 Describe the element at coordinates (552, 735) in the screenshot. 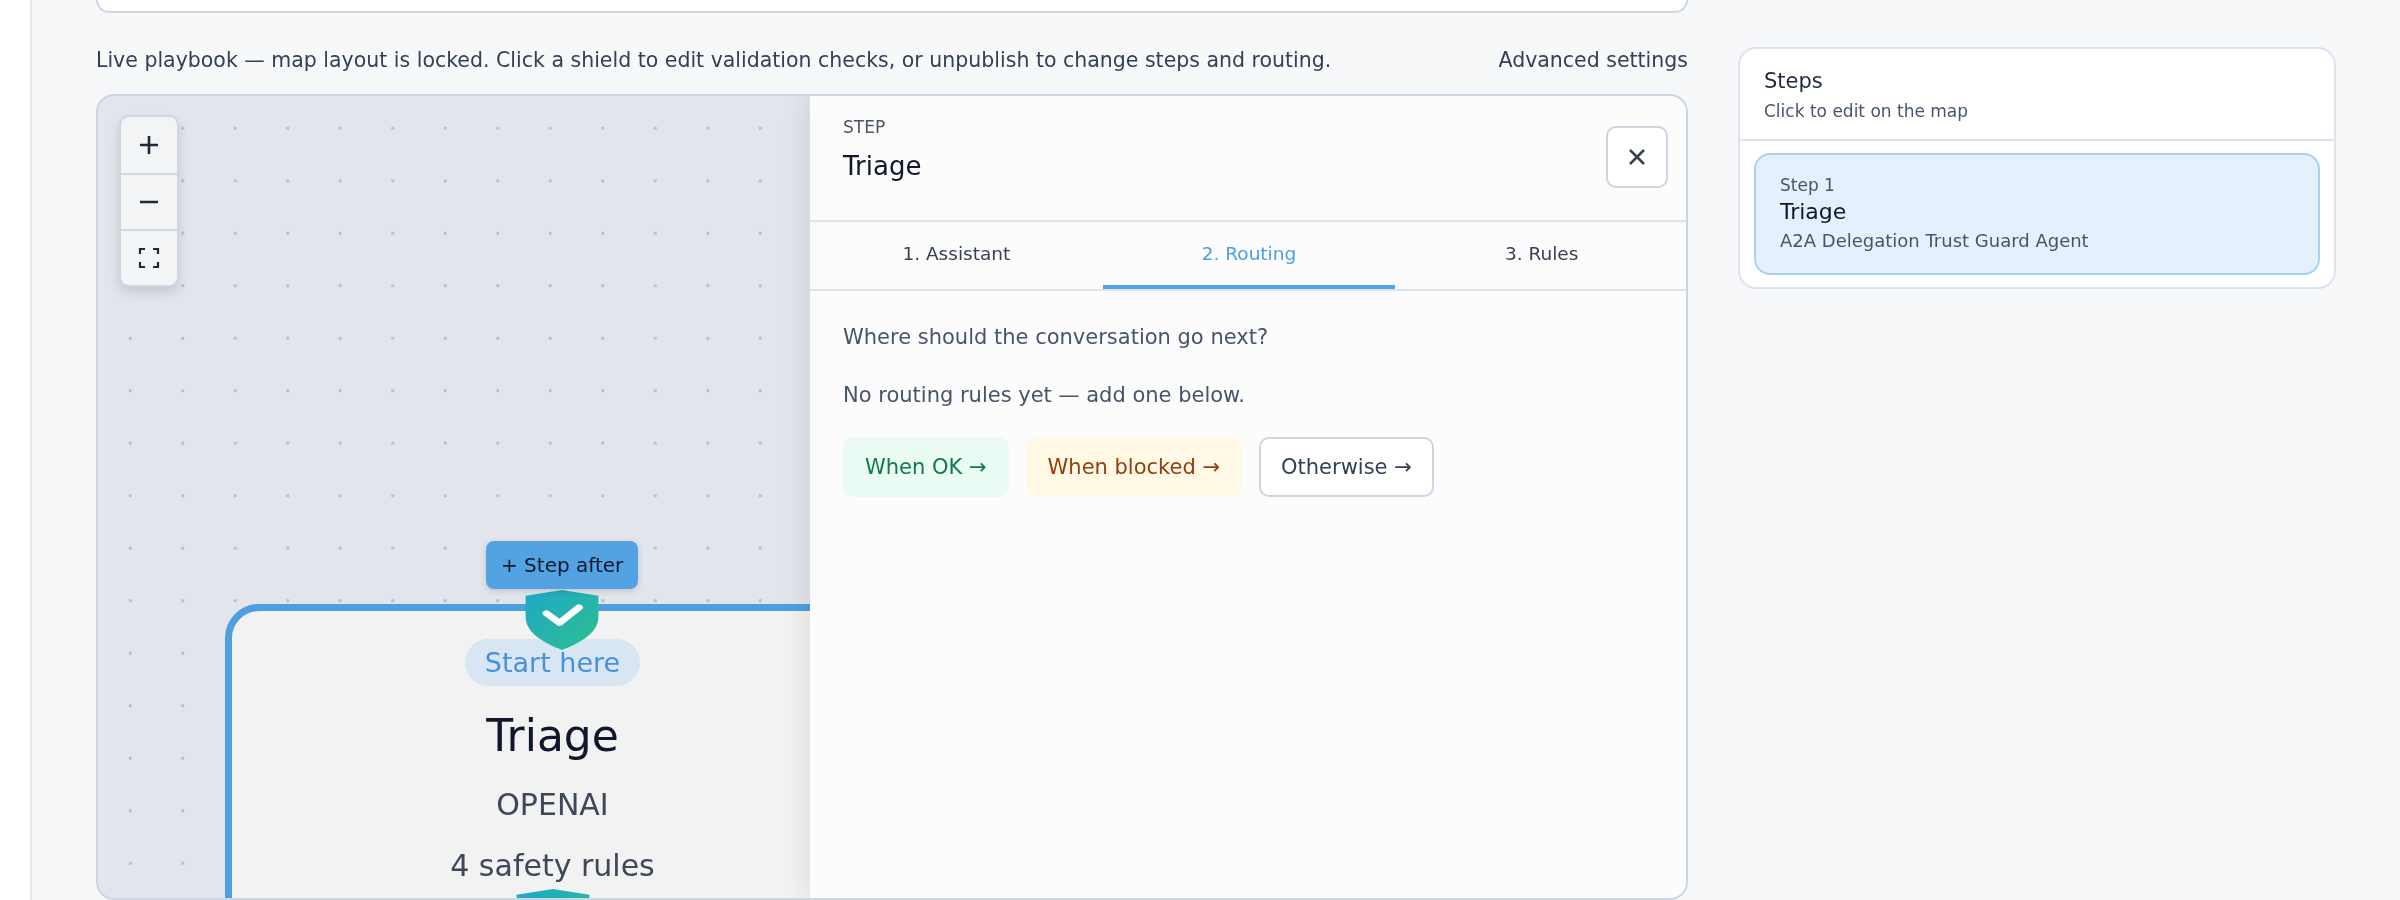

I see `node-title: Triage` at that location.